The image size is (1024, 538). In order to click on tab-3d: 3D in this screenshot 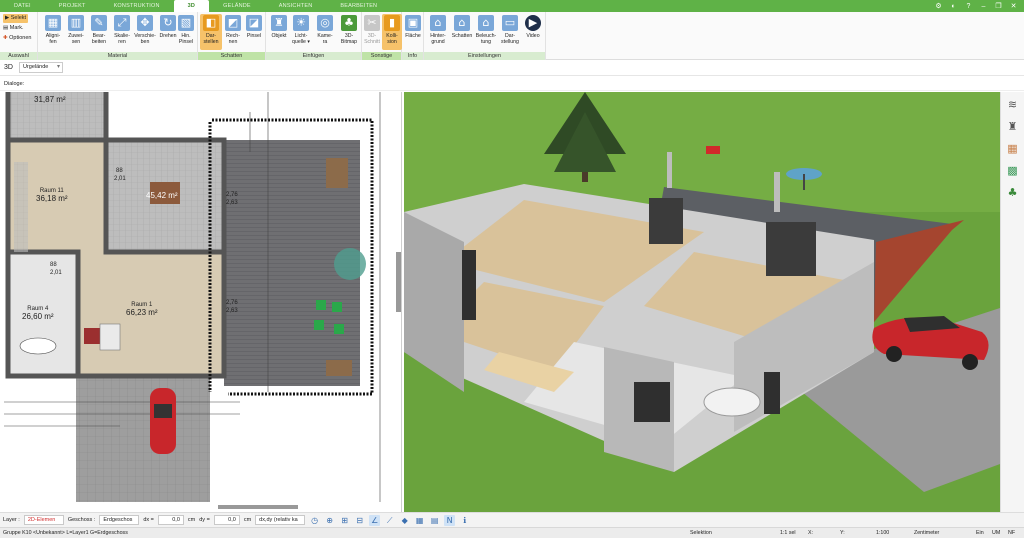, I will do `click(191, 6)`.